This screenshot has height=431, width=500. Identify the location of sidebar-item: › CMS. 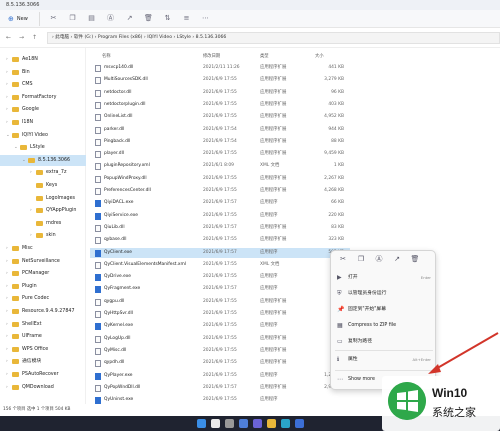
(43, 84).